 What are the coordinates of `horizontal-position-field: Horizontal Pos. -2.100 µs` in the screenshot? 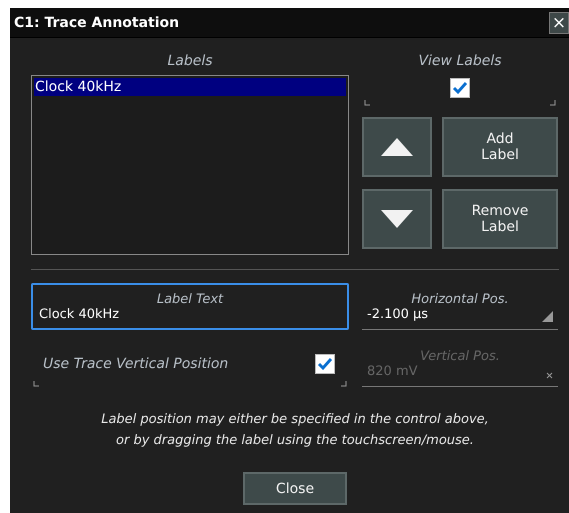 It's located at (460, 306).